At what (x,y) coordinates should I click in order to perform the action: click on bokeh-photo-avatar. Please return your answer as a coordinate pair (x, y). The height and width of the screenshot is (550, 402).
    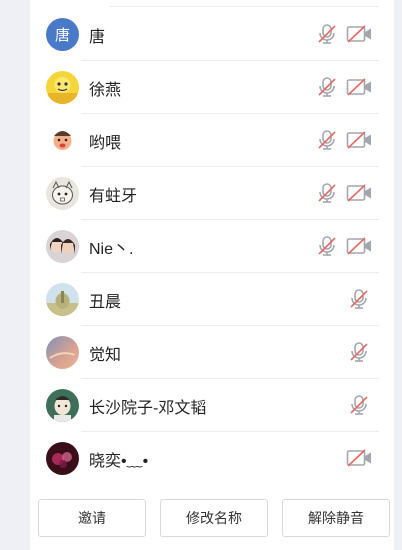
    Looking at the image, I should click on (62, 458).